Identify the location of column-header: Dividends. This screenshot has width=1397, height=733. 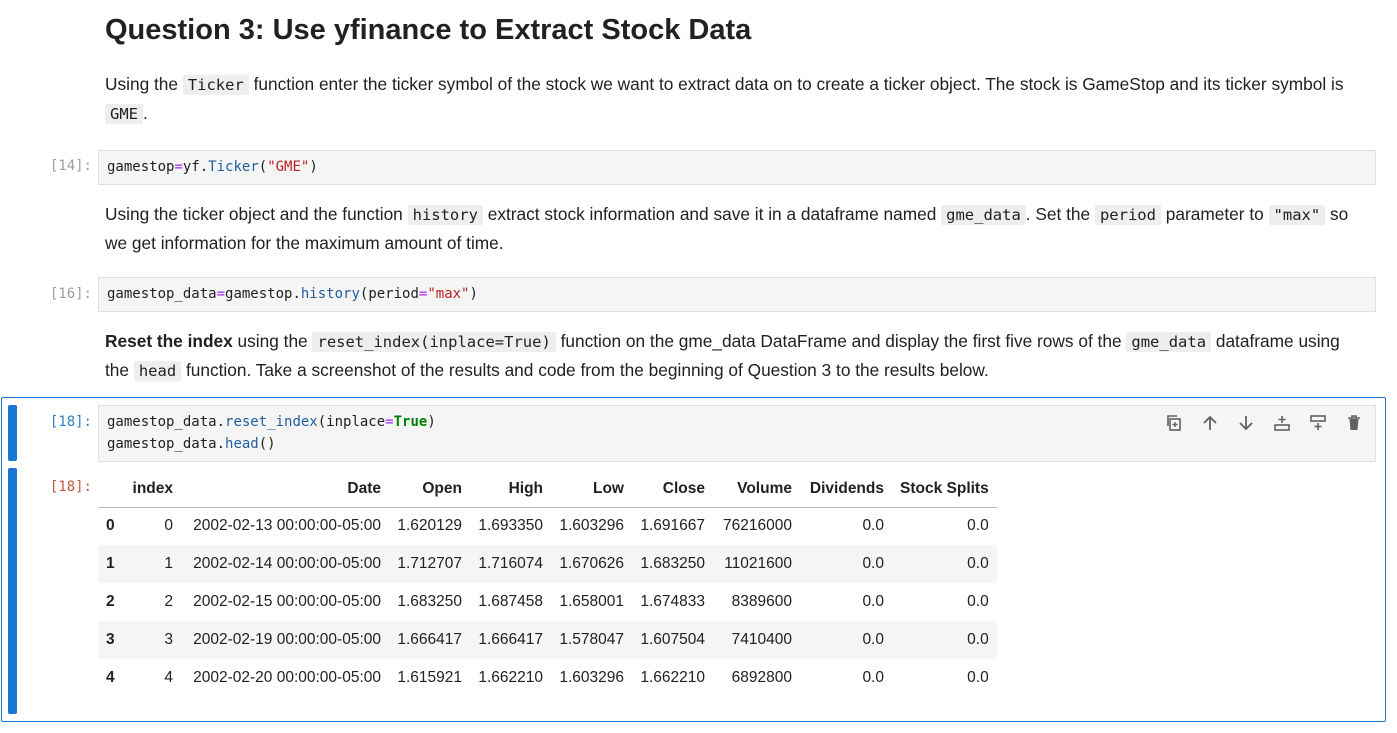
(846, 489).